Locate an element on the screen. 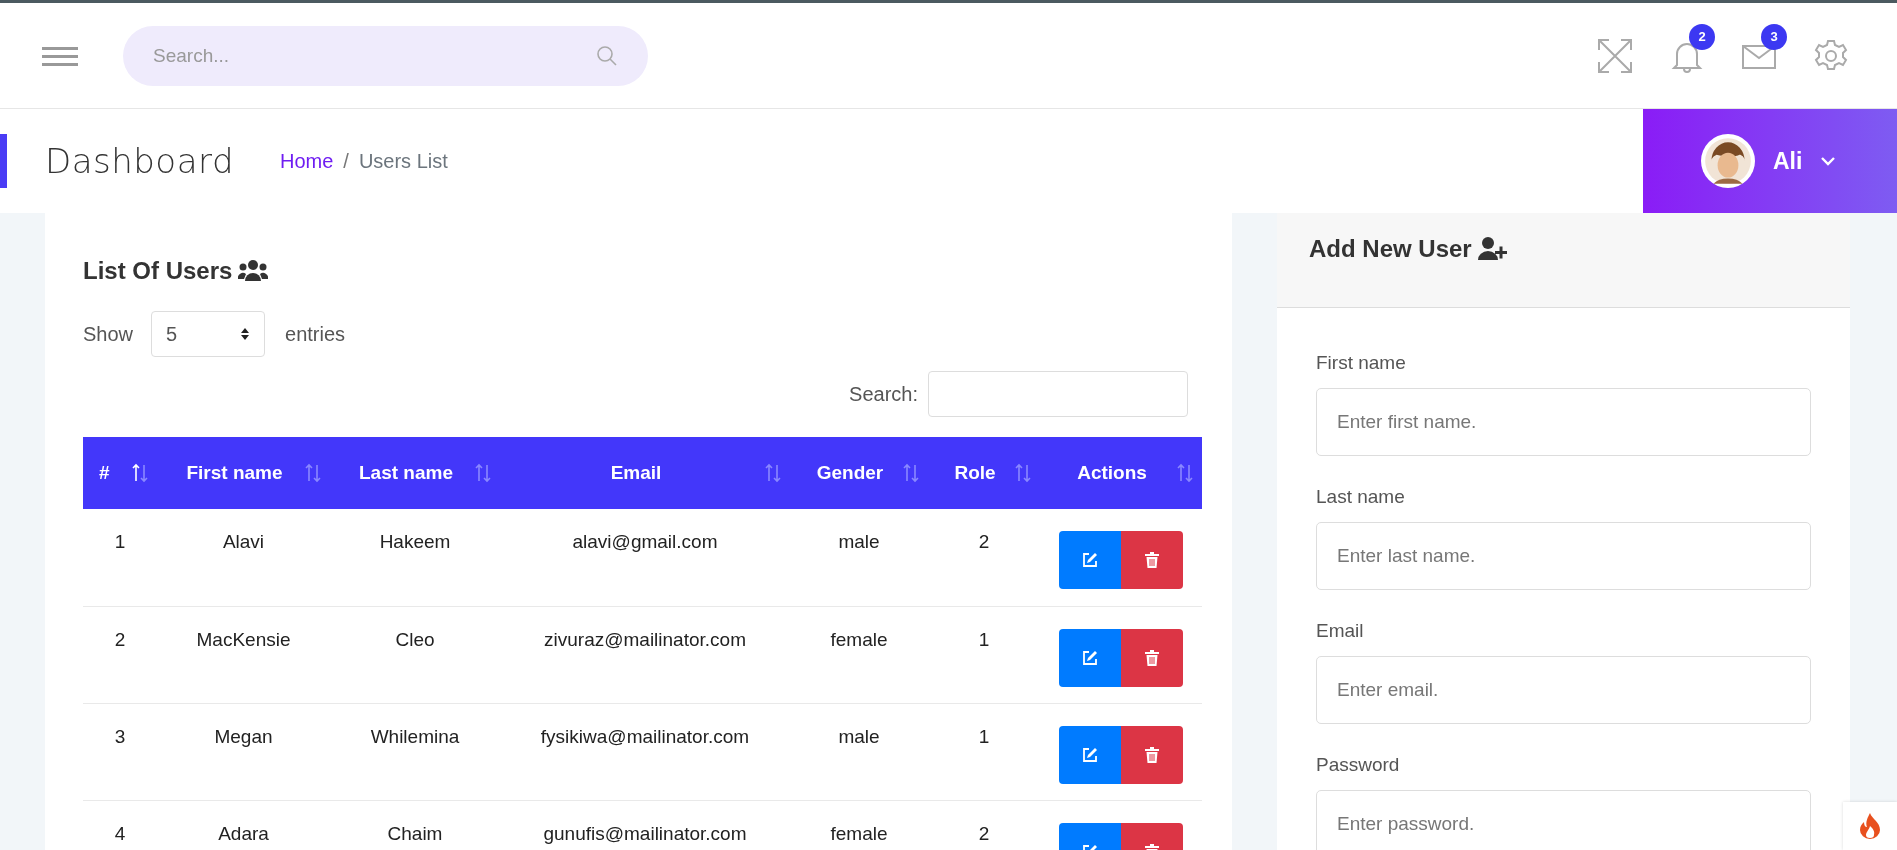 The width and height of the screenshot is (1897, 850). message-badge: 3 is located at coordinates (1774, 36).